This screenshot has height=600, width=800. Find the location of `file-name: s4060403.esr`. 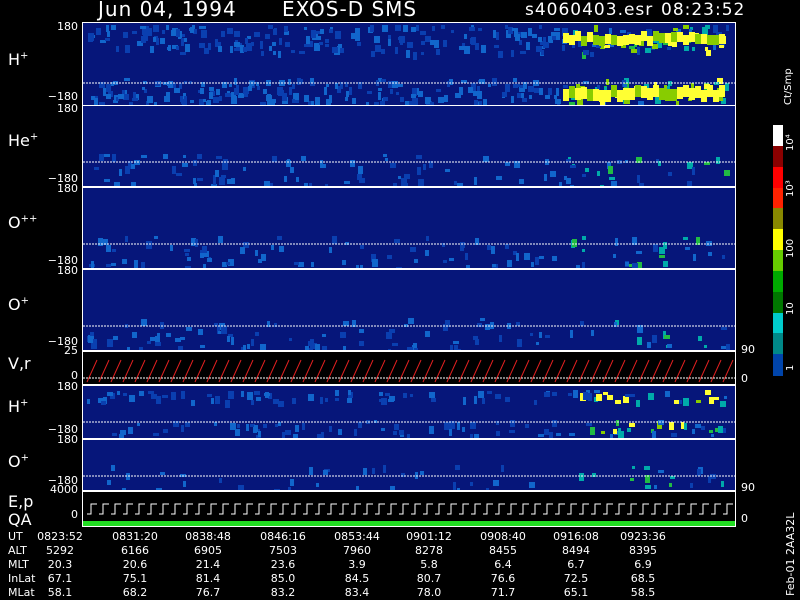

file-name: s4060403.esr is located at coordinates (589, 10).